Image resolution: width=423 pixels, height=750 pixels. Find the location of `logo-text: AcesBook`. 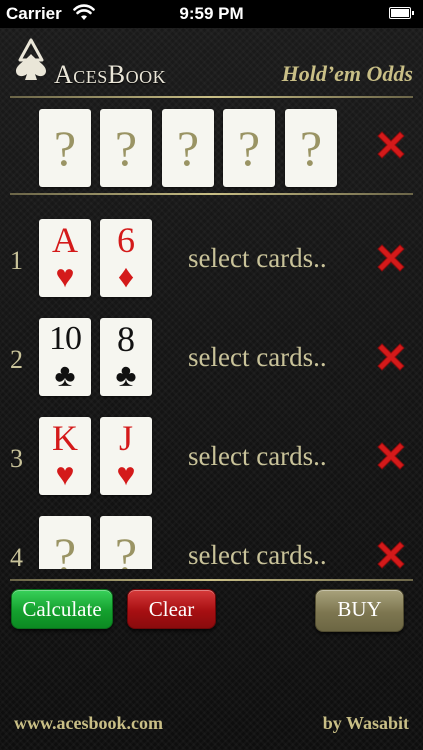

logo-text: AcesBook is located at coordinates (110, 74).